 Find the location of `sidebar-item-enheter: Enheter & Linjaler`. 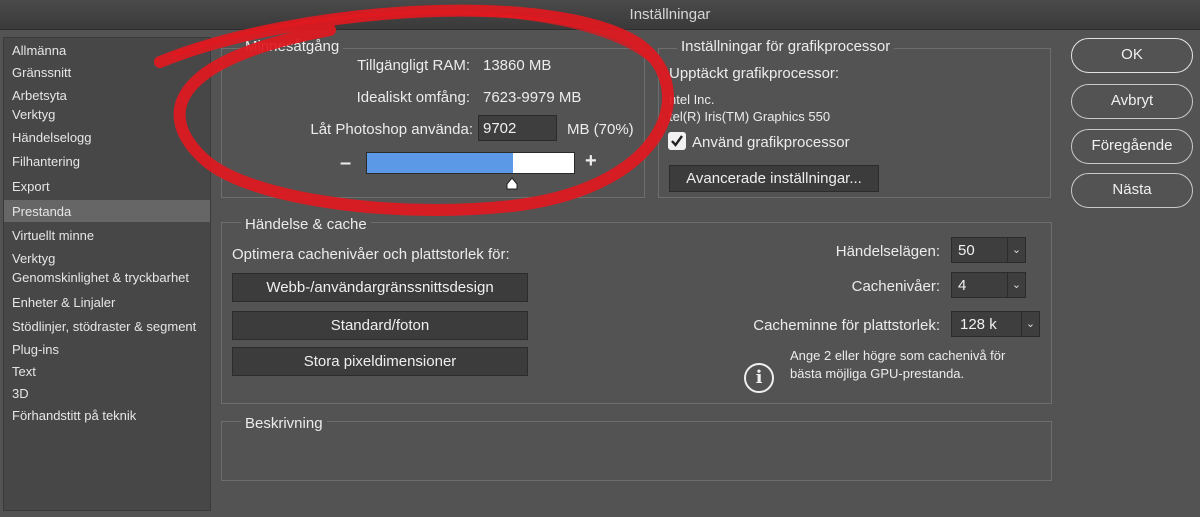

sidebar-item-enheter: Enheter & Linjaler is located at coordinates (63, 302).